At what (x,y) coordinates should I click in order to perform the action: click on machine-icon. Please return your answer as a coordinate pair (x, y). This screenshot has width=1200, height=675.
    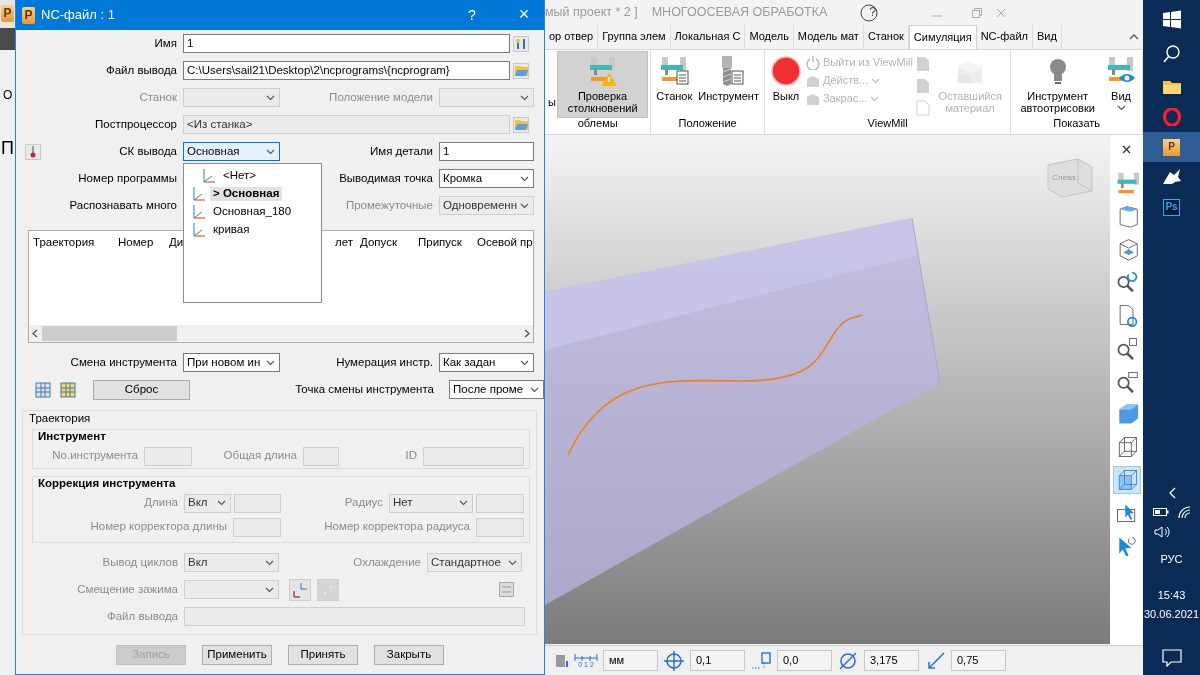
    Looking at the image, I should click on (674, 71).